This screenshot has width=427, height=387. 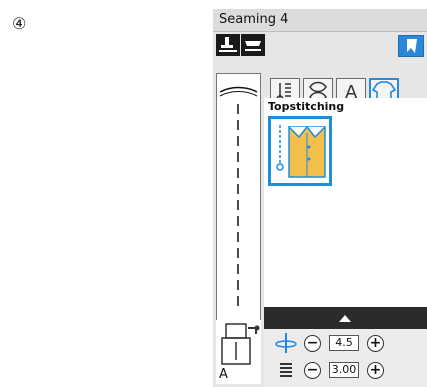 I want to click on topstitching-shirt-icon, so click(x=301, y=151).